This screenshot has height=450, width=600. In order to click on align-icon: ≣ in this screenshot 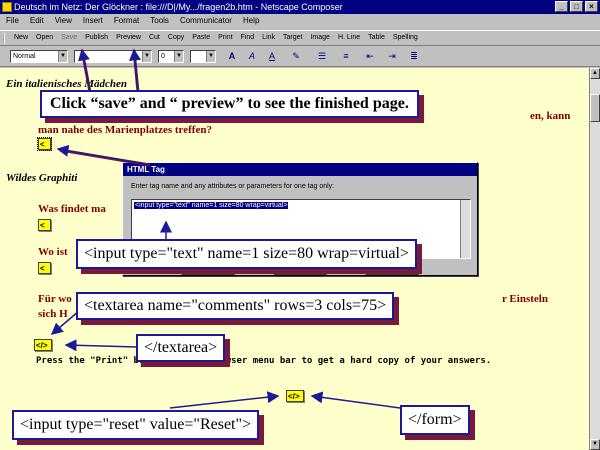, I will do `click(414, 56)`.